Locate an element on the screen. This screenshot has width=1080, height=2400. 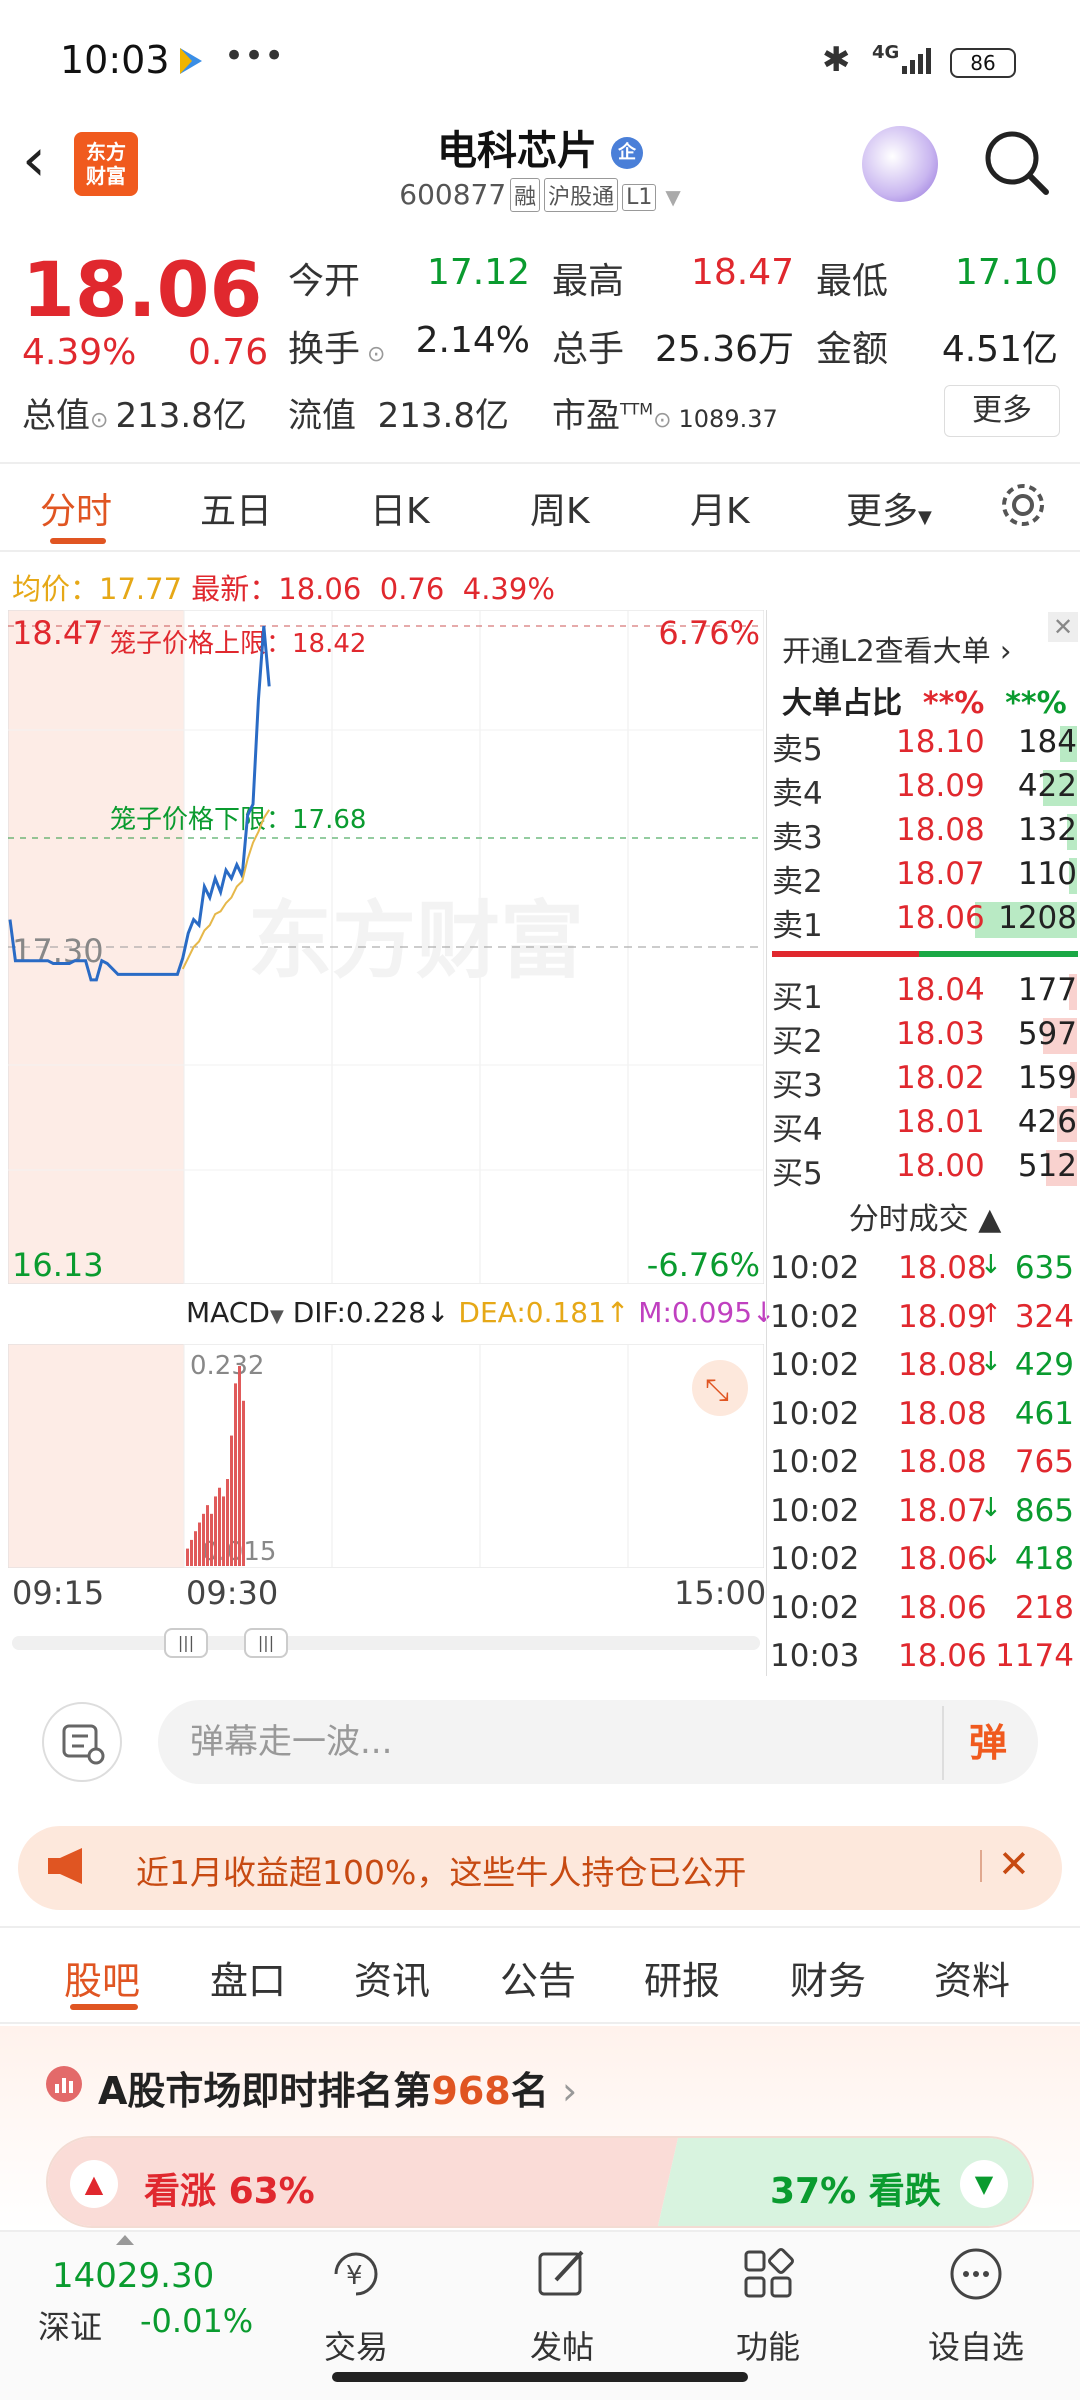
pe-ratio: 市盈TTM⊙ 1089.37 is located at coordinates (665, 412).